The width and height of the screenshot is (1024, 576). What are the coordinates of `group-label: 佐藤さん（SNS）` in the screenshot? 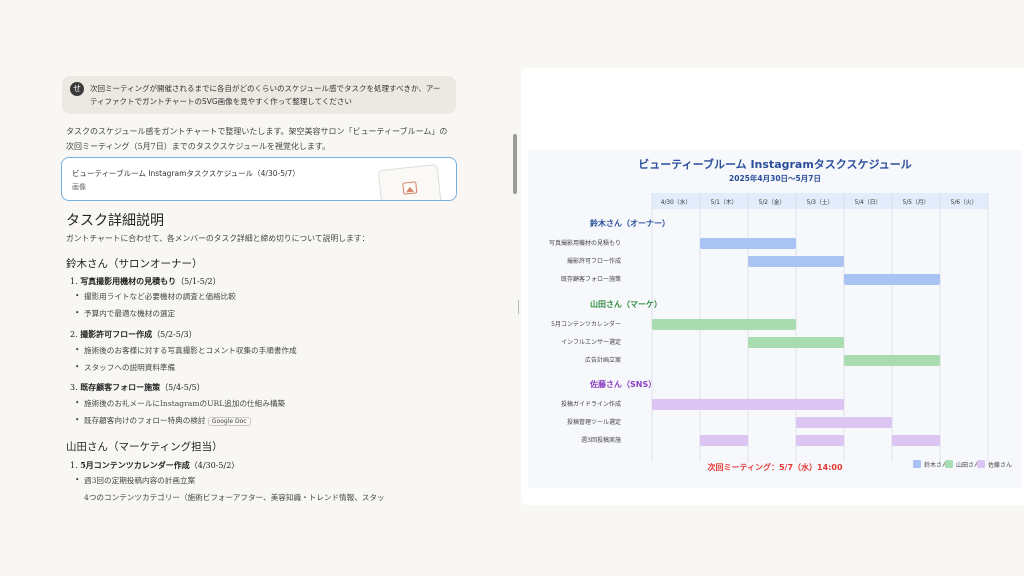 It's located at (622, 384).